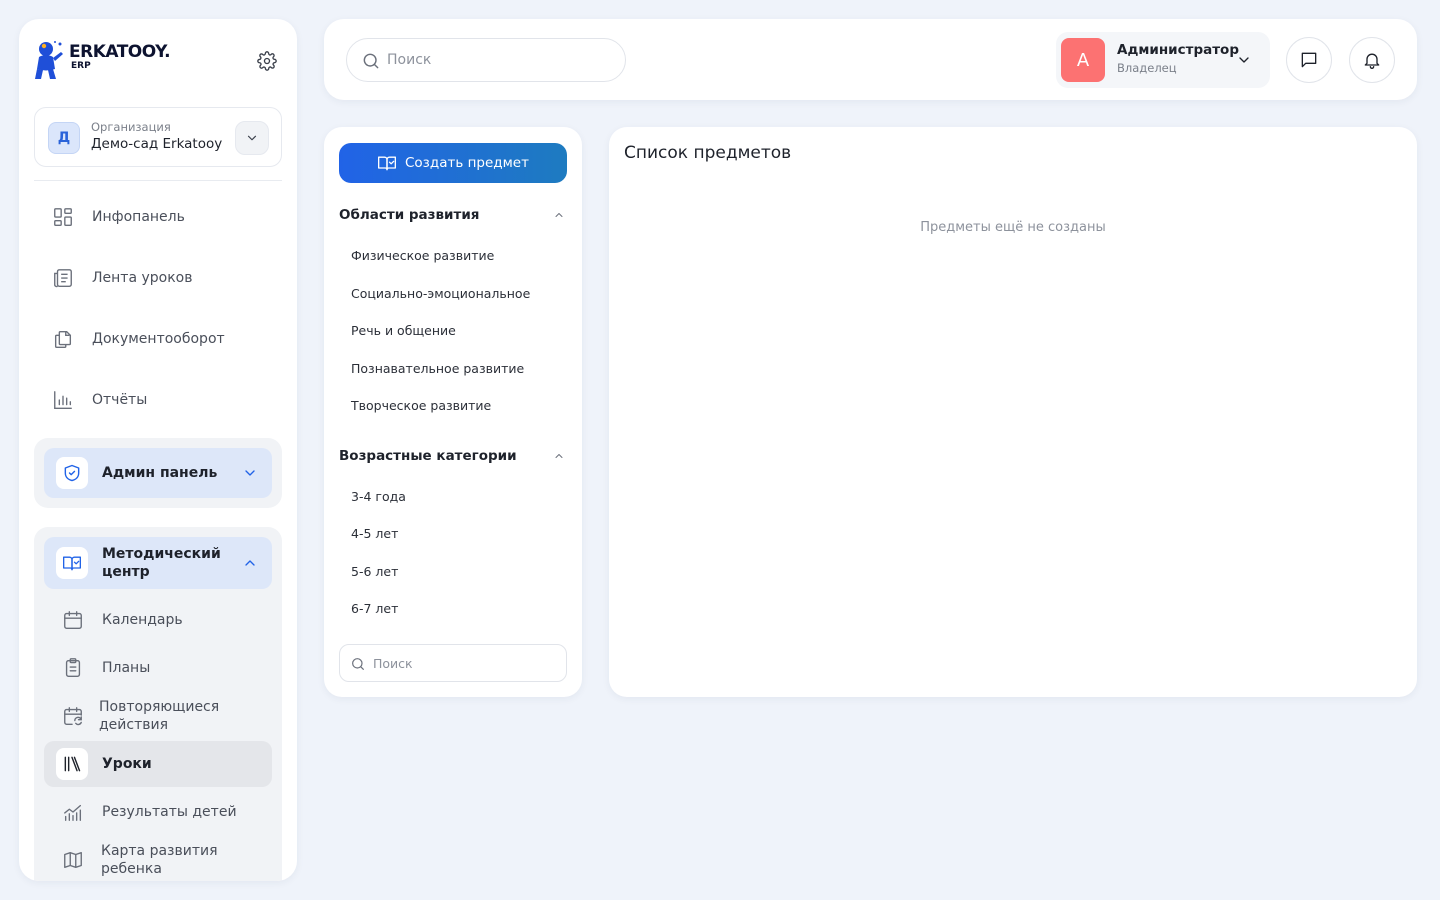  I want to click on empty-state-text: Предметы ещё не созданы, so click(1013, 227).